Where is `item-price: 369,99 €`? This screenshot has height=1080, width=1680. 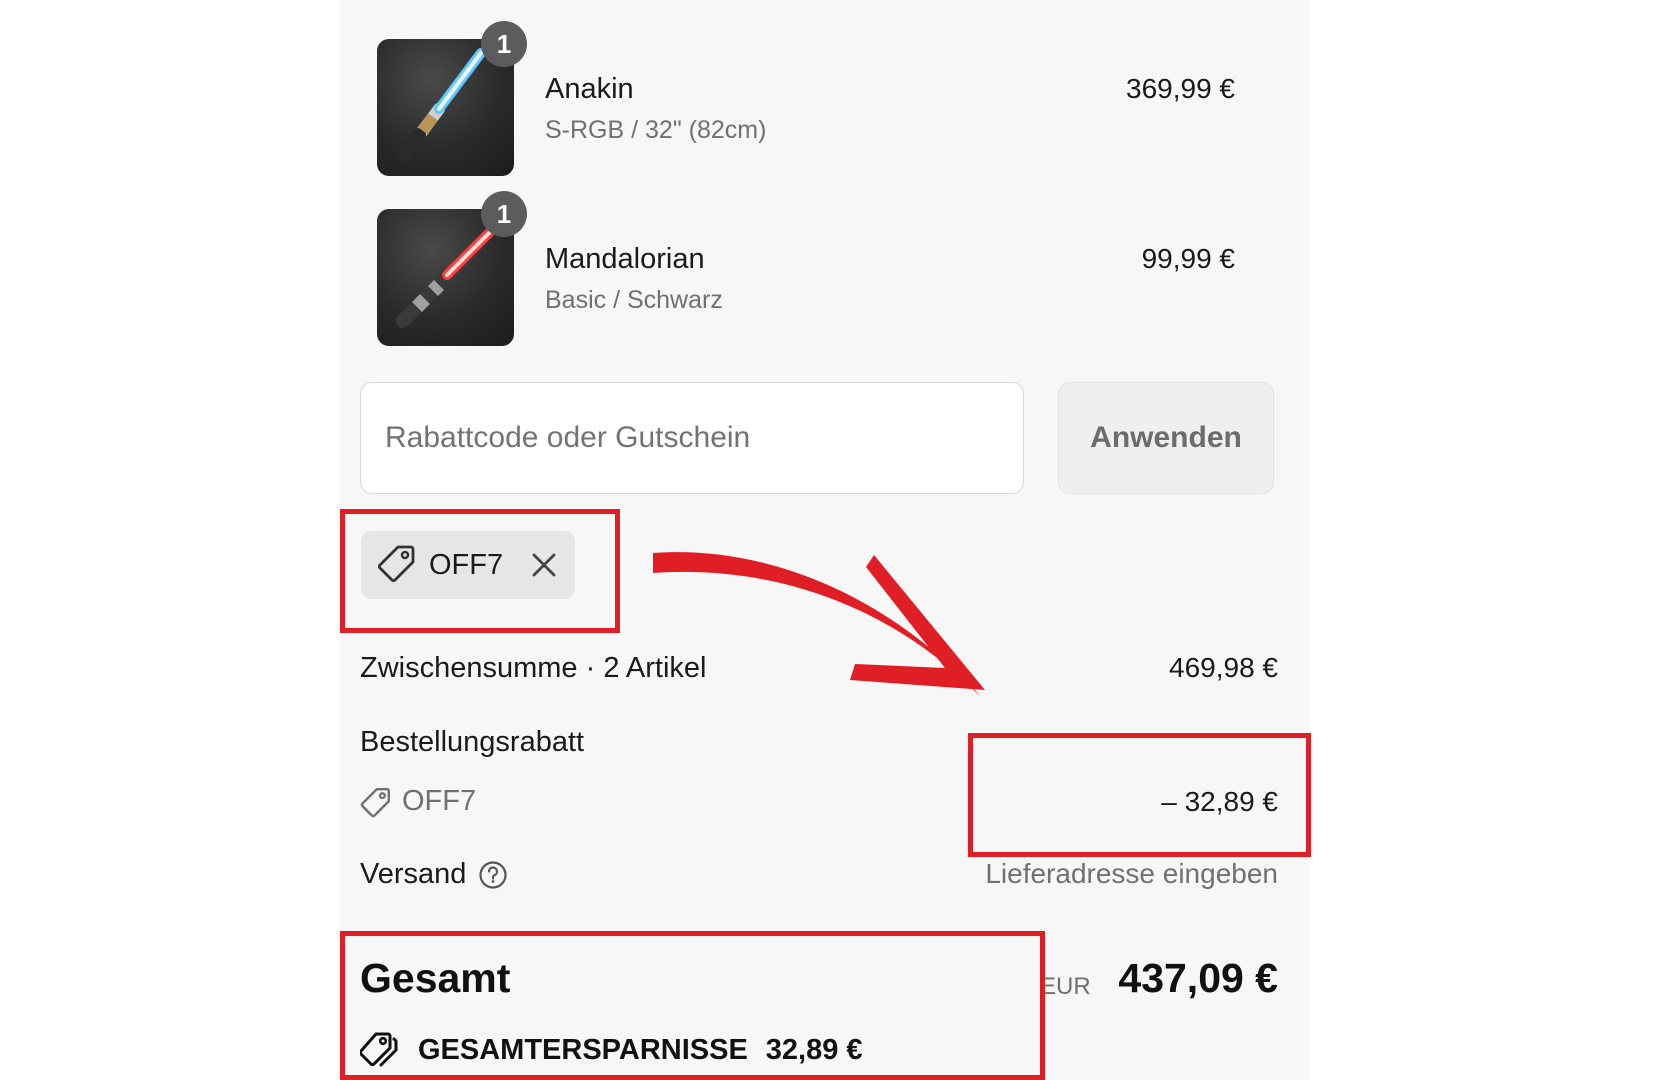
item-price: 369,99 € is located at coordinates (1180, 88).